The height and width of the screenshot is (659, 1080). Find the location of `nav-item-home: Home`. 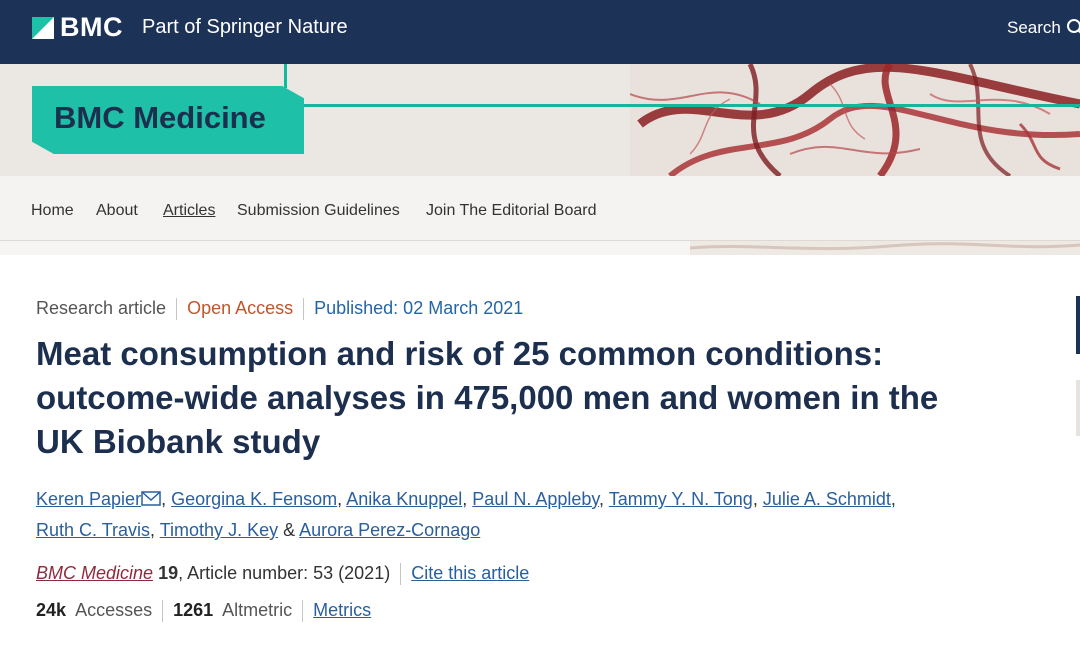

nav-item-home: Home is located at coordinates (52, 211).